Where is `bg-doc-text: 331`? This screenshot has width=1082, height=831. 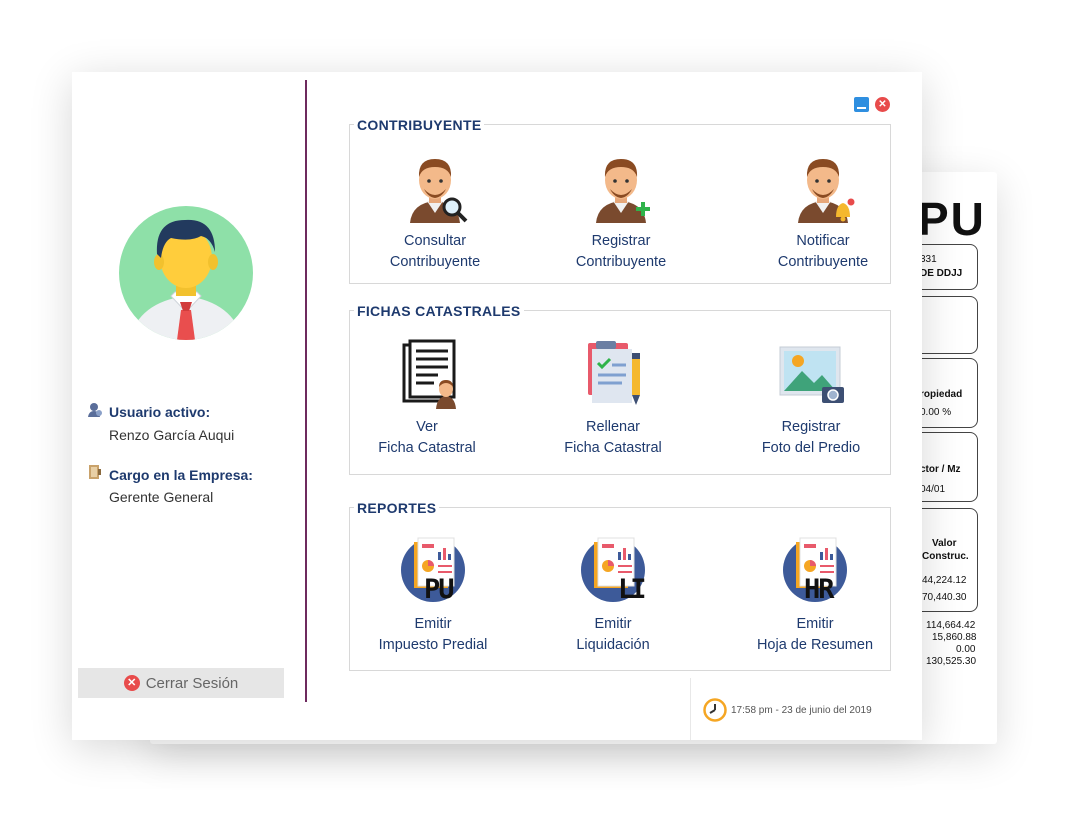
bg-doc-text: 331 is located at coordinates (928, 259).